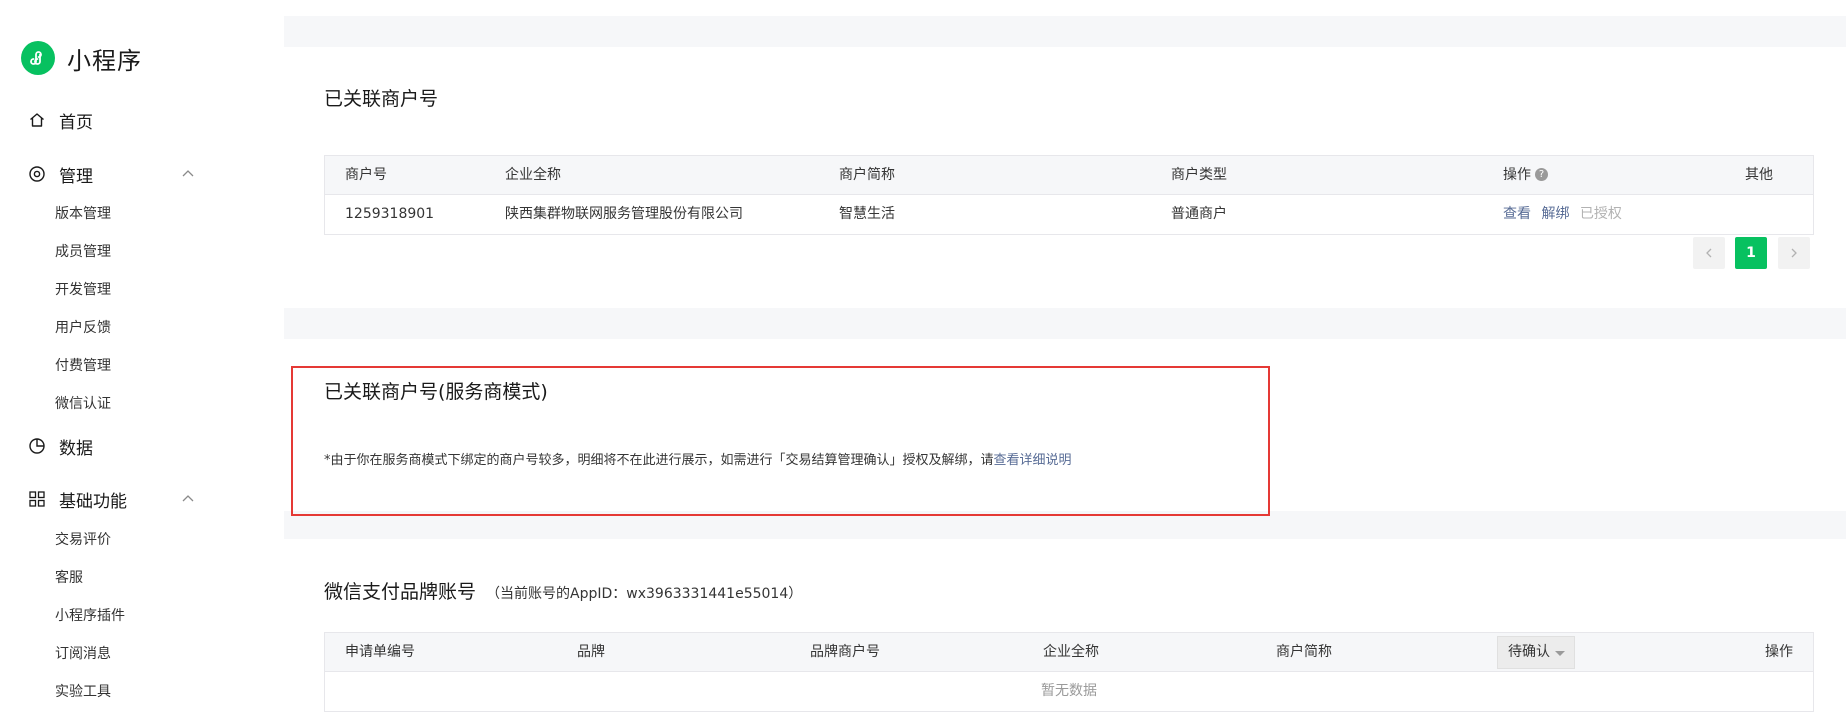  What do you see at coordinates (390, 214) in the screenshot?
I see `merchant-id: 1259318901` at bounding box center [390, 214].